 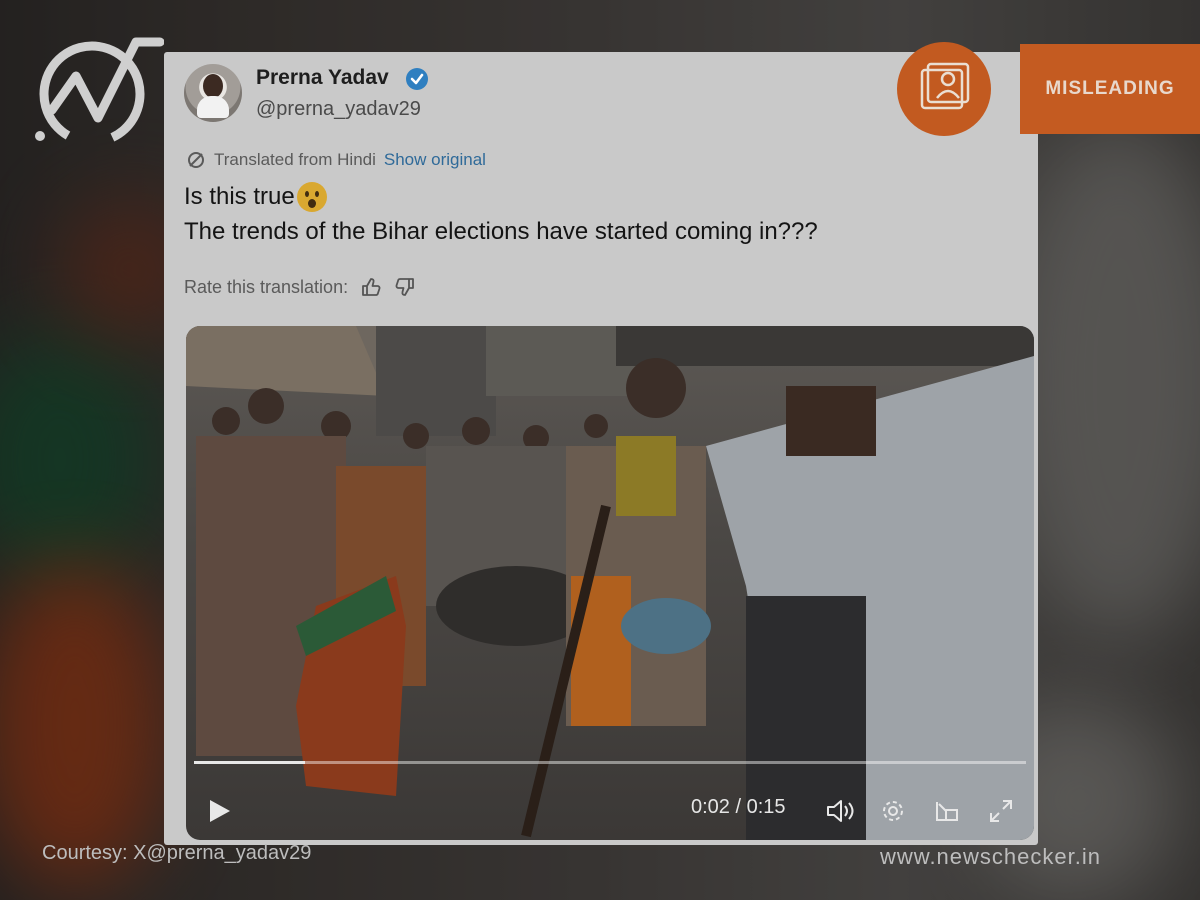 What do you see at coordinates (610, 762) in the screenshot?
I see `video-progress-bar` at bounding box center [610, 762].